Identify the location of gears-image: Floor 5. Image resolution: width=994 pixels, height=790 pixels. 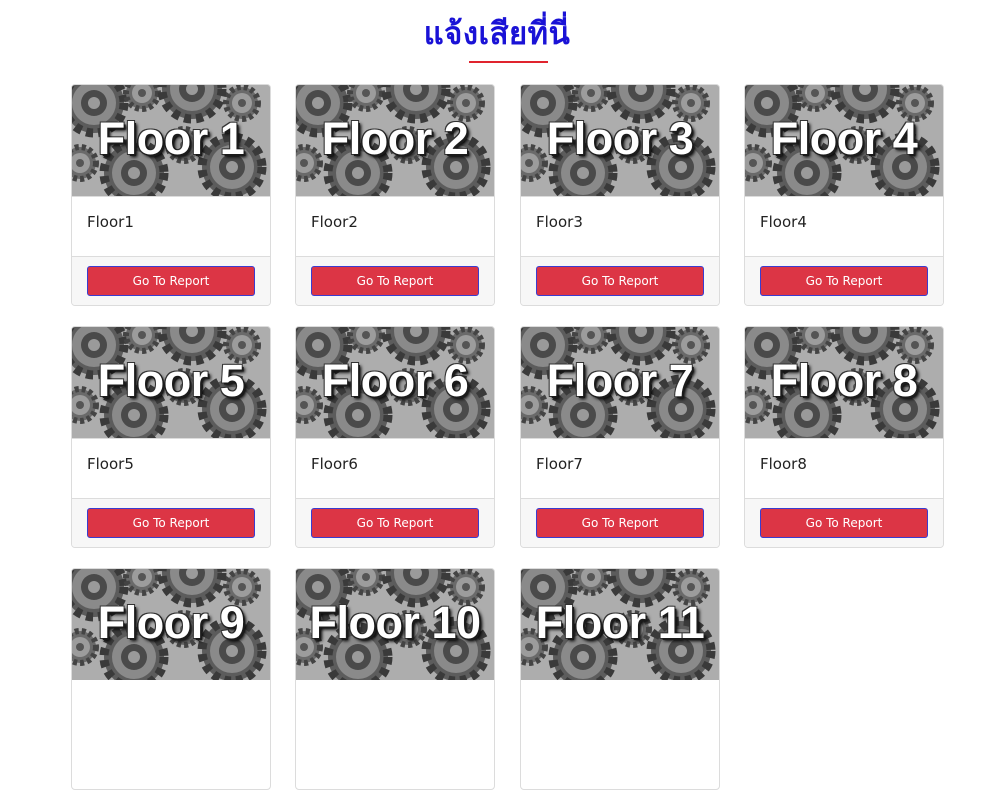
(171, 382).